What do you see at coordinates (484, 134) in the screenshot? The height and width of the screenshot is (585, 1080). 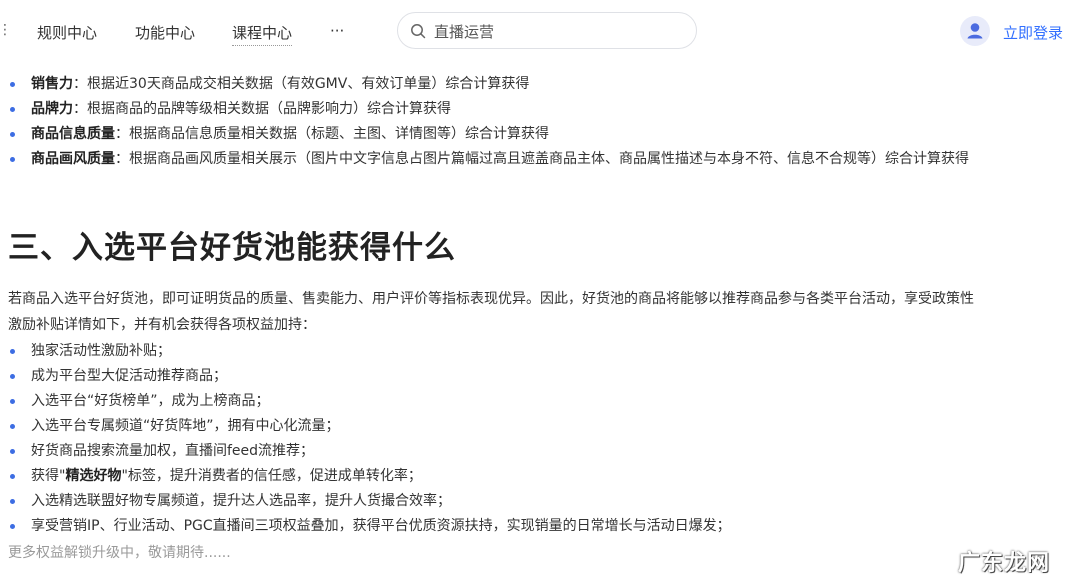 I see `list-item: 商品信息质量：根据商品信息质量相关数据（标题、主图、详情图等）综合计算获得` at bounding box center [484, 134].